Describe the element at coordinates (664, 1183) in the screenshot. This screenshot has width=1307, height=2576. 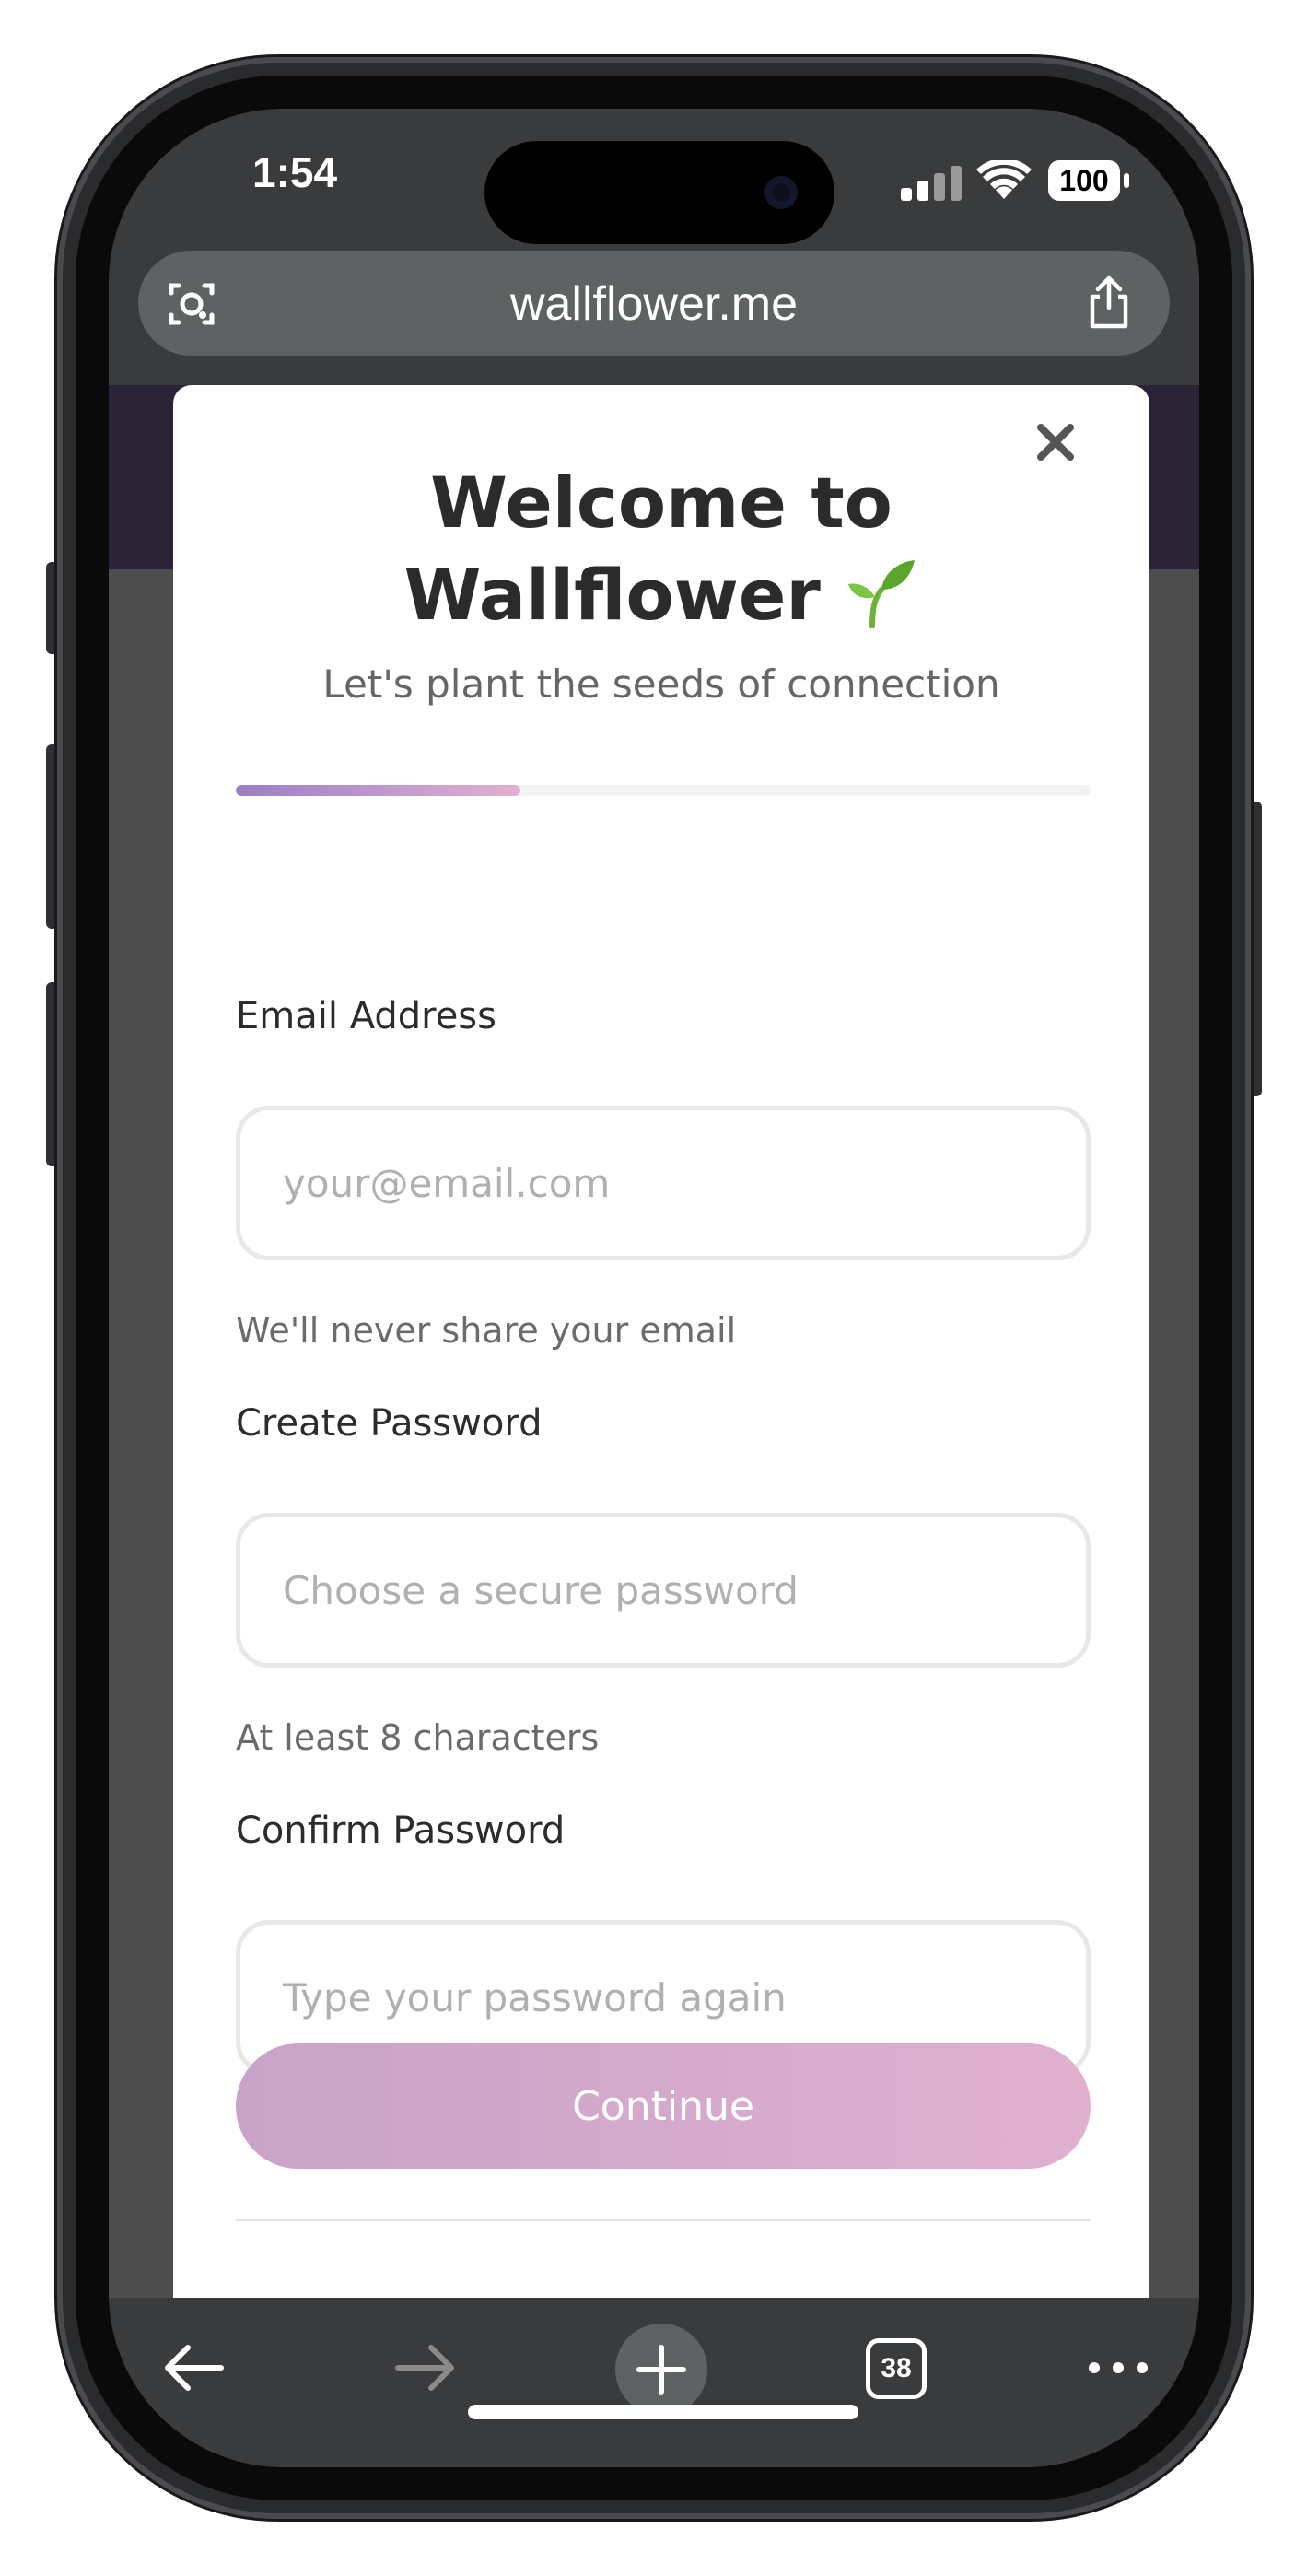
I see `email-field` at that location.